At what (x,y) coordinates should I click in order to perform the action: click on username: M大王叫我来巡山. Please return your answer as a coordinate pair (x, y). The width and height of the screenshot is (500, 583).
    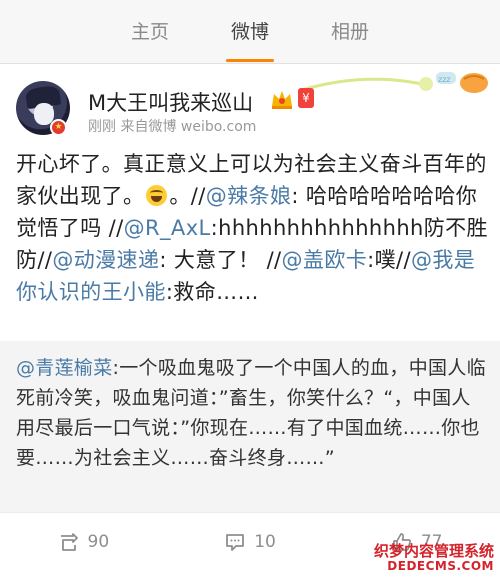
    Looking at the image, I should click on (170, 102).